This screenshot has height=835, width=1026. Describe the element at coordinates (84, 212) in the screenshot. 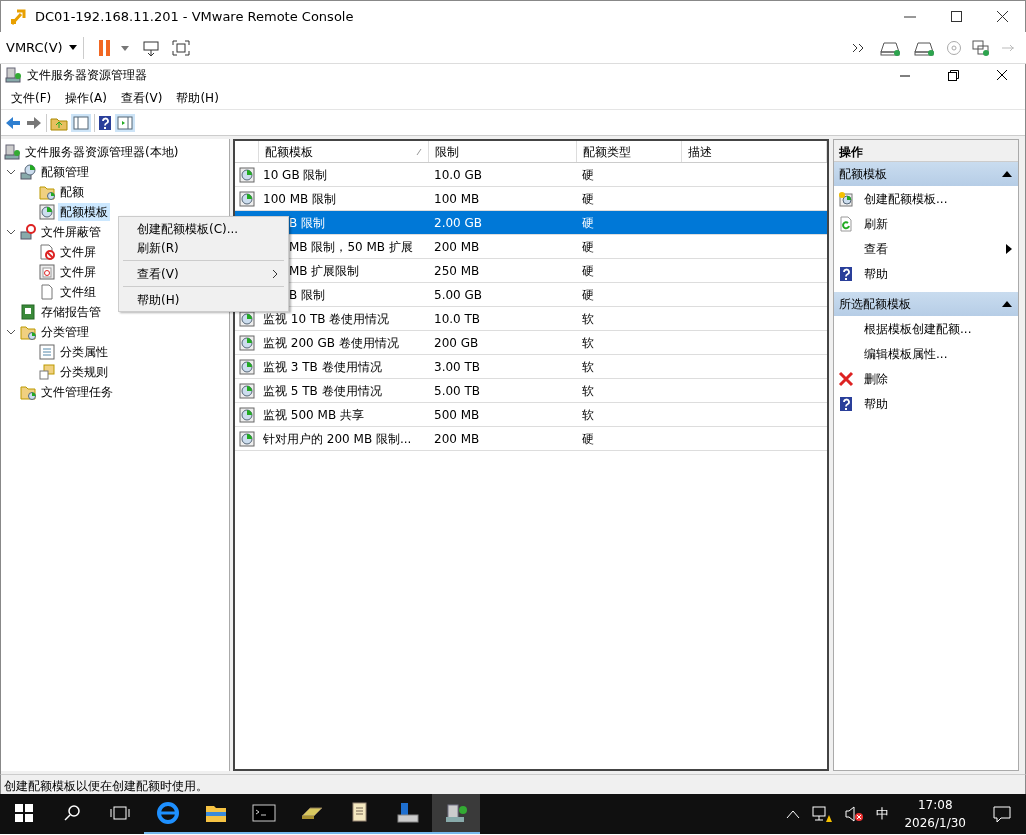

I see `tree-item: 配额模板` at that location.